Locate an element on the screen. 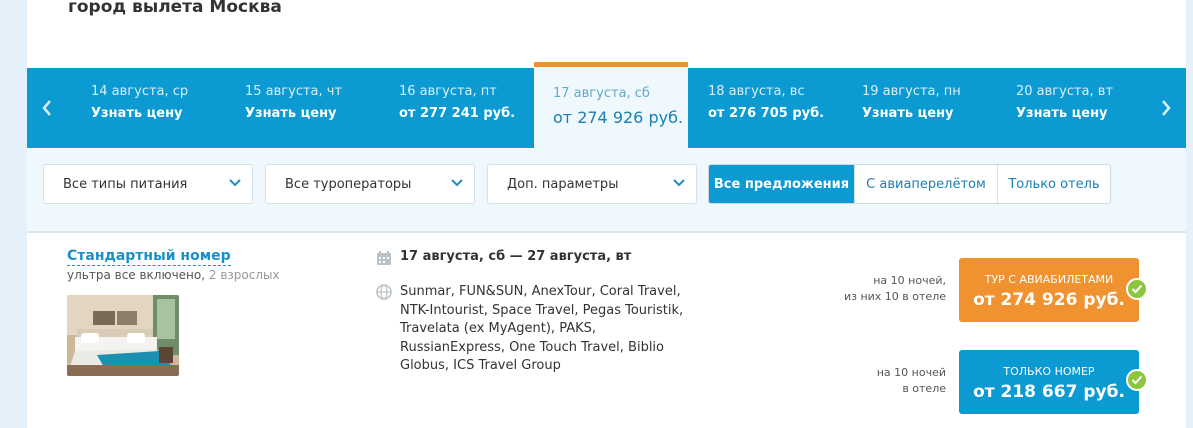 This screenshot has height=428, width=1193. tour-kind-label: ТУР С АВИАБИЛЕТАМИ is located at coordinates (1049, 279).